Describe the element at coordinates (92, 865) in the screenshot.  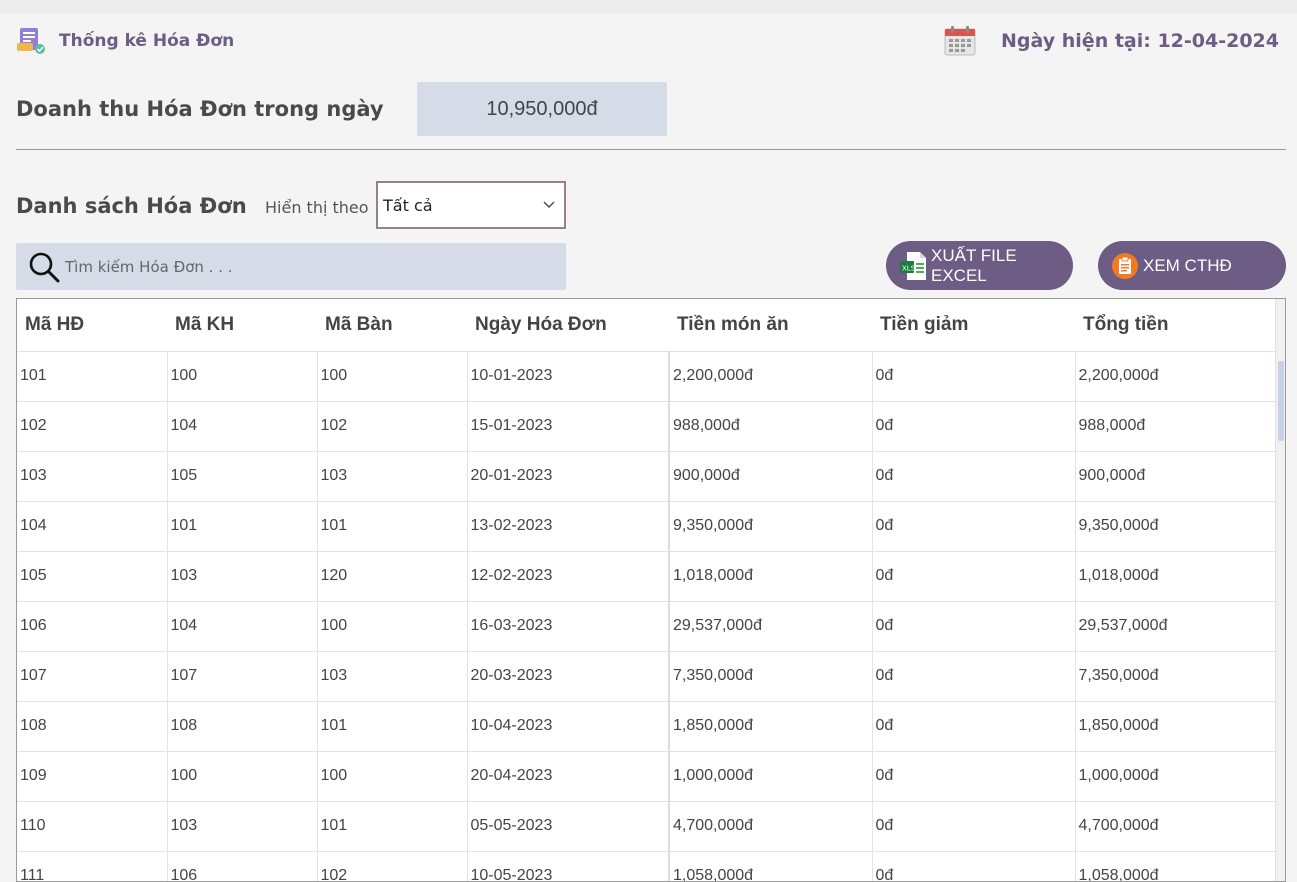
I see `table-cell: 111` at that location.